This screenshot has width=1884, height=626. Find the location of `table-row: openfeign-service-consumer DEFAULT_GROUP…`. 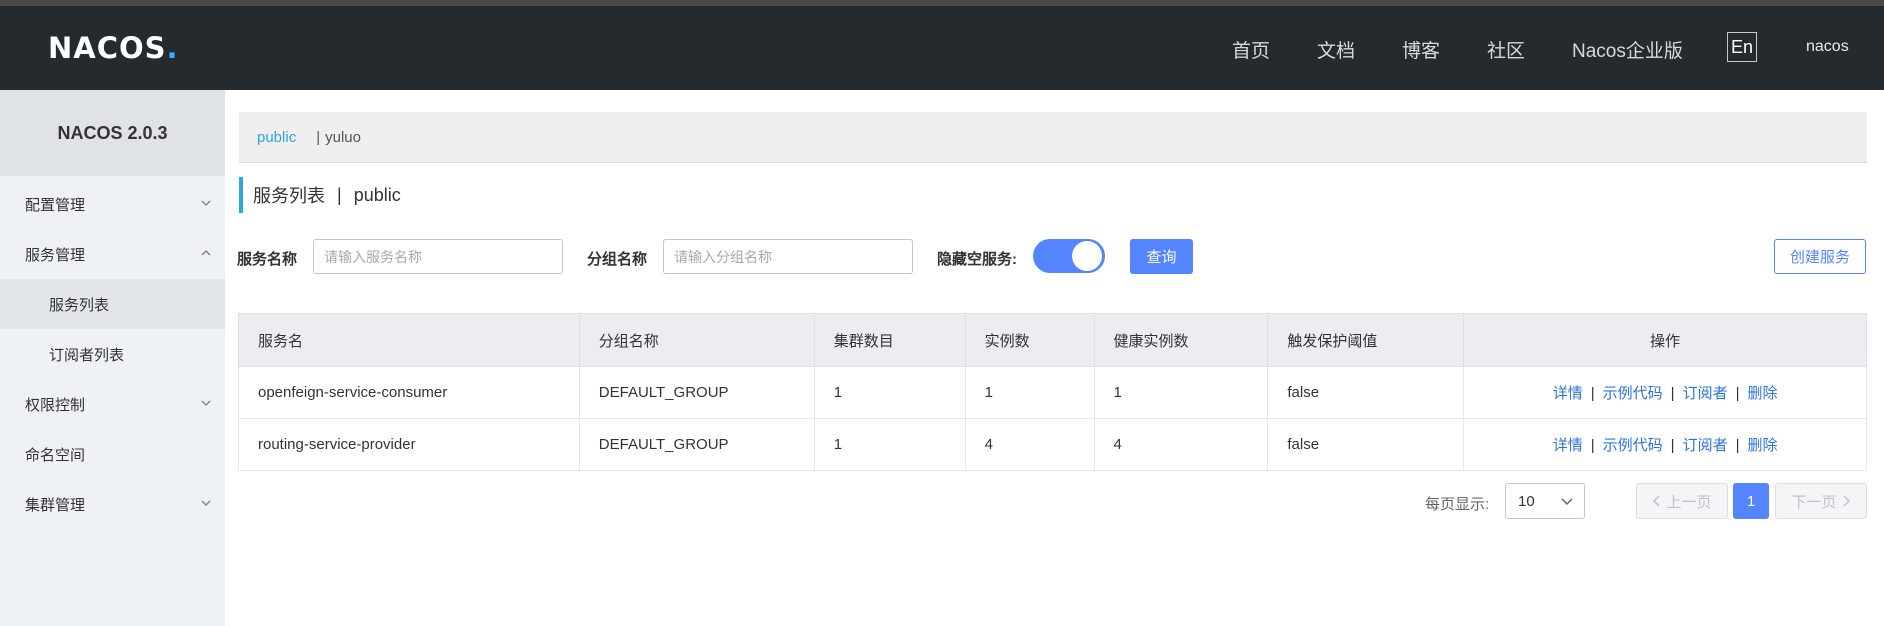

table-row: openfeign-service-consumer DEFAULT_GROUP… is located at coordinates (1052, 392).